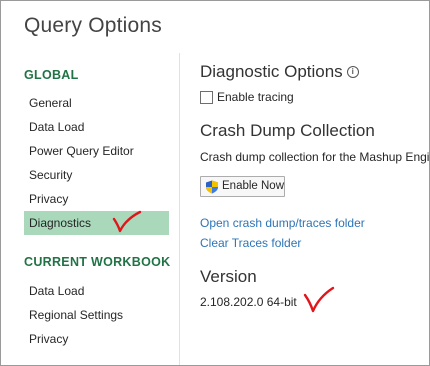 Image resolution: width=430 pixels, height=366 pixels. I want to click on red-checkmark-annotation, so click(127, 221).